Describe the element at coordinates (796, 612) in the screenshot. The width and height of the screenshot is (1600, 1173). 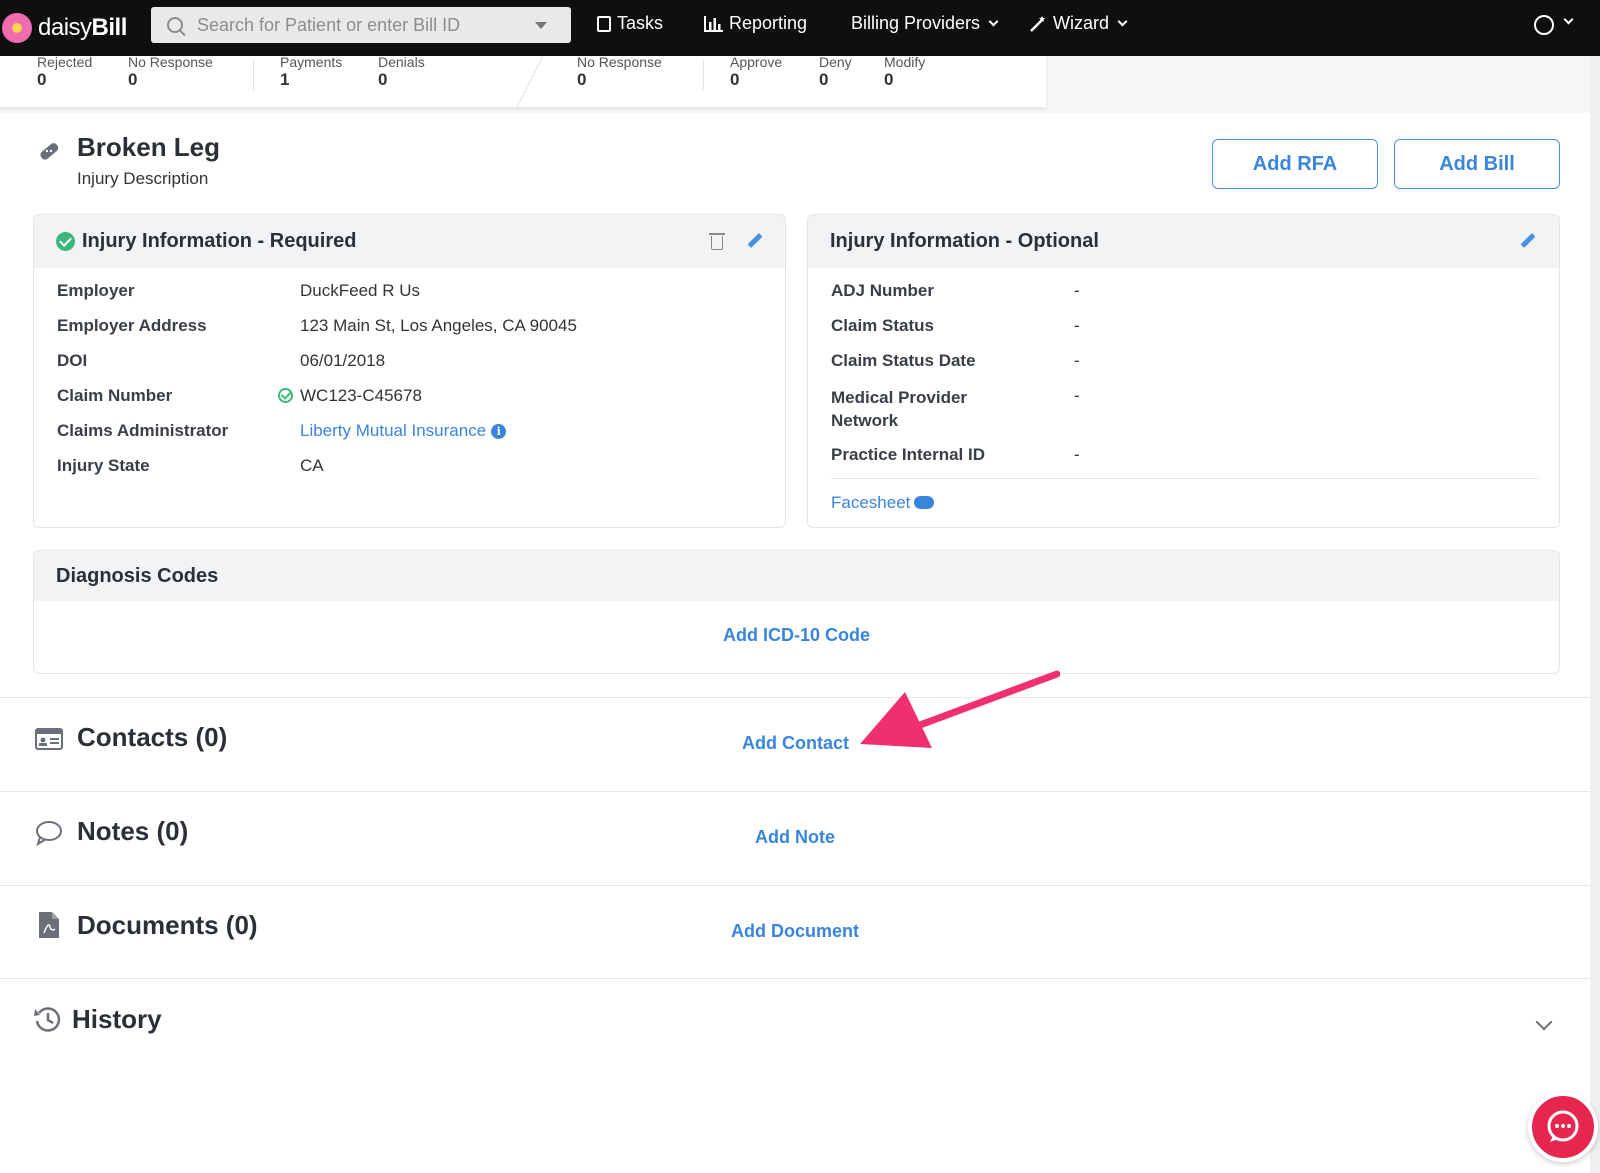
I see `diagnosis-codes-card: Diagnosis Codes Add ICD-10 Code` at that location.